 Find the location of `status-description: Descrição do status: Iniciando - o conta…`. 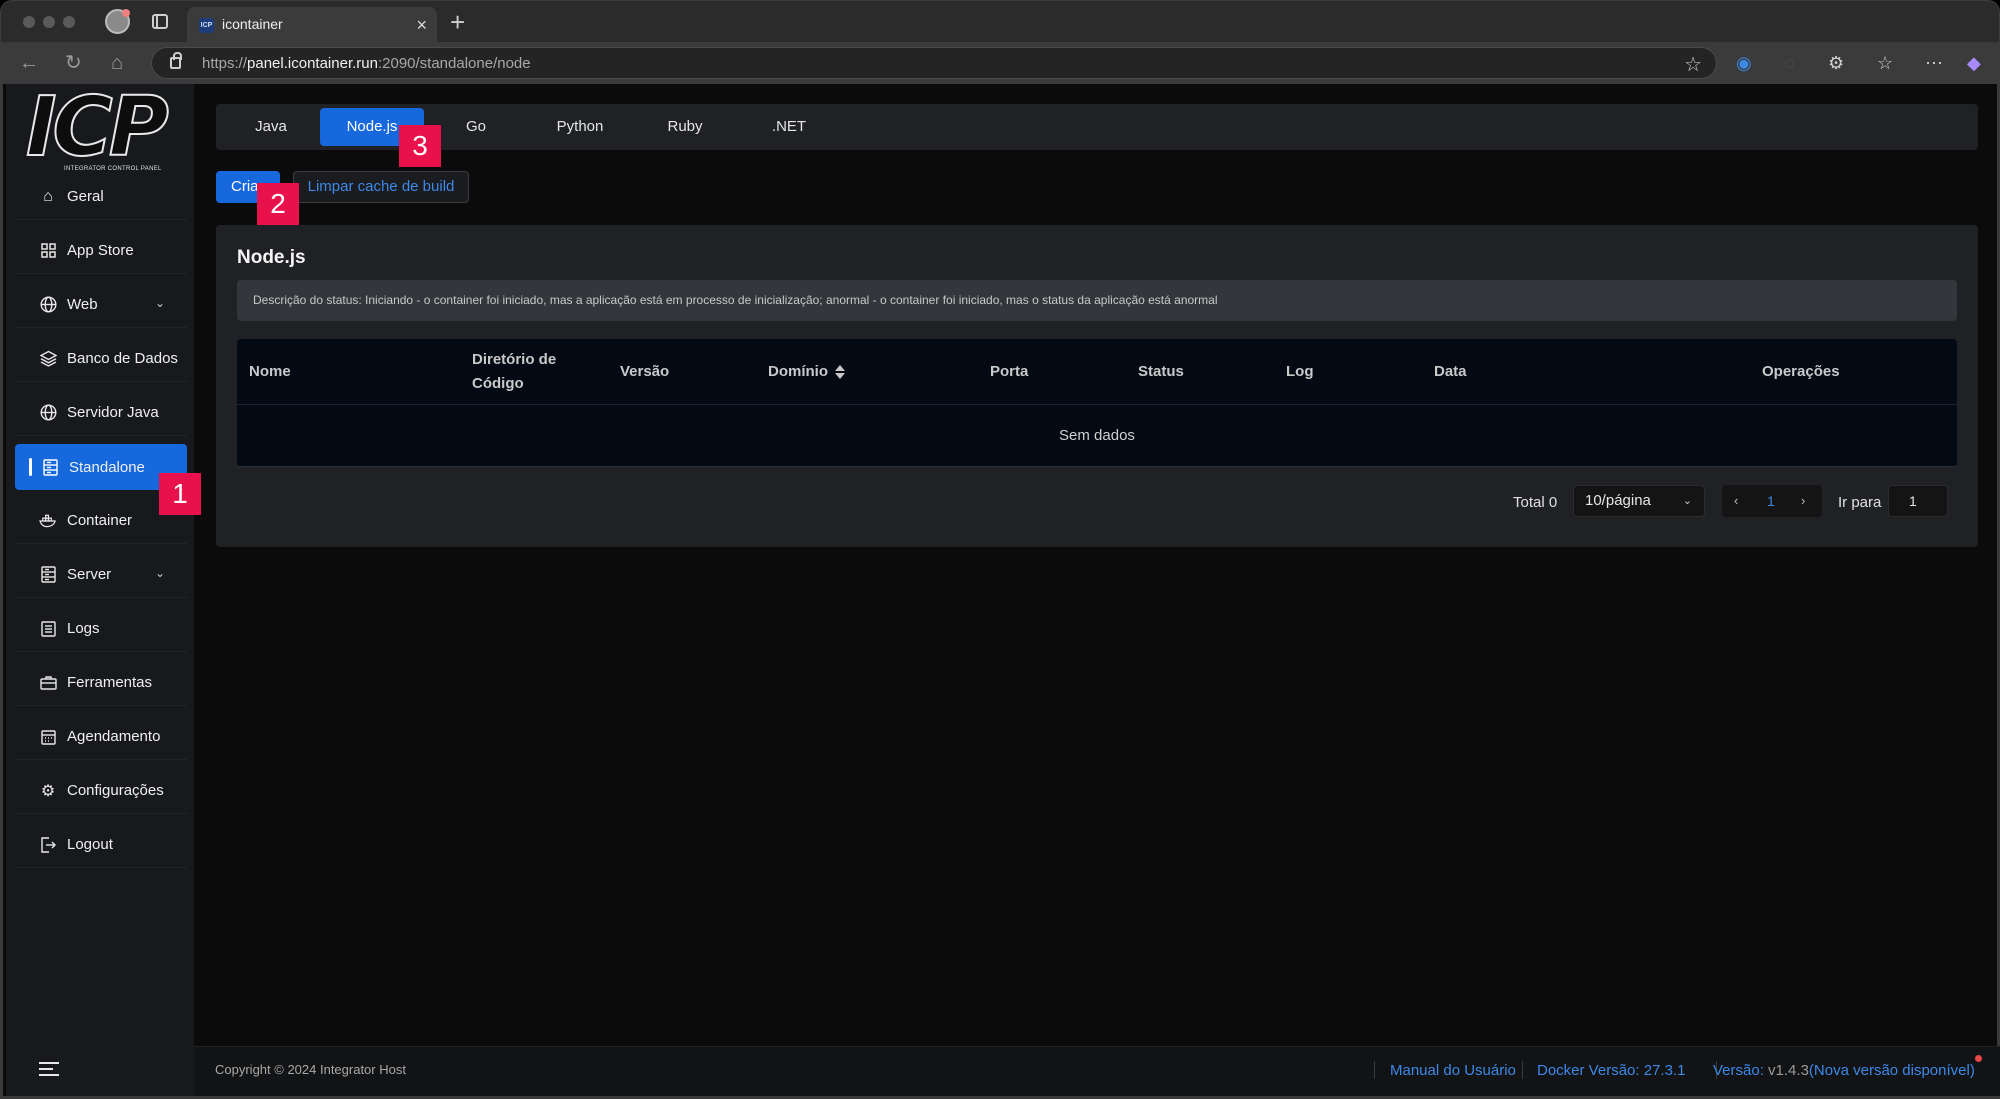

status-description: Descrição do status: Iniciando - o conta… is located at coordinates (1097, 300).